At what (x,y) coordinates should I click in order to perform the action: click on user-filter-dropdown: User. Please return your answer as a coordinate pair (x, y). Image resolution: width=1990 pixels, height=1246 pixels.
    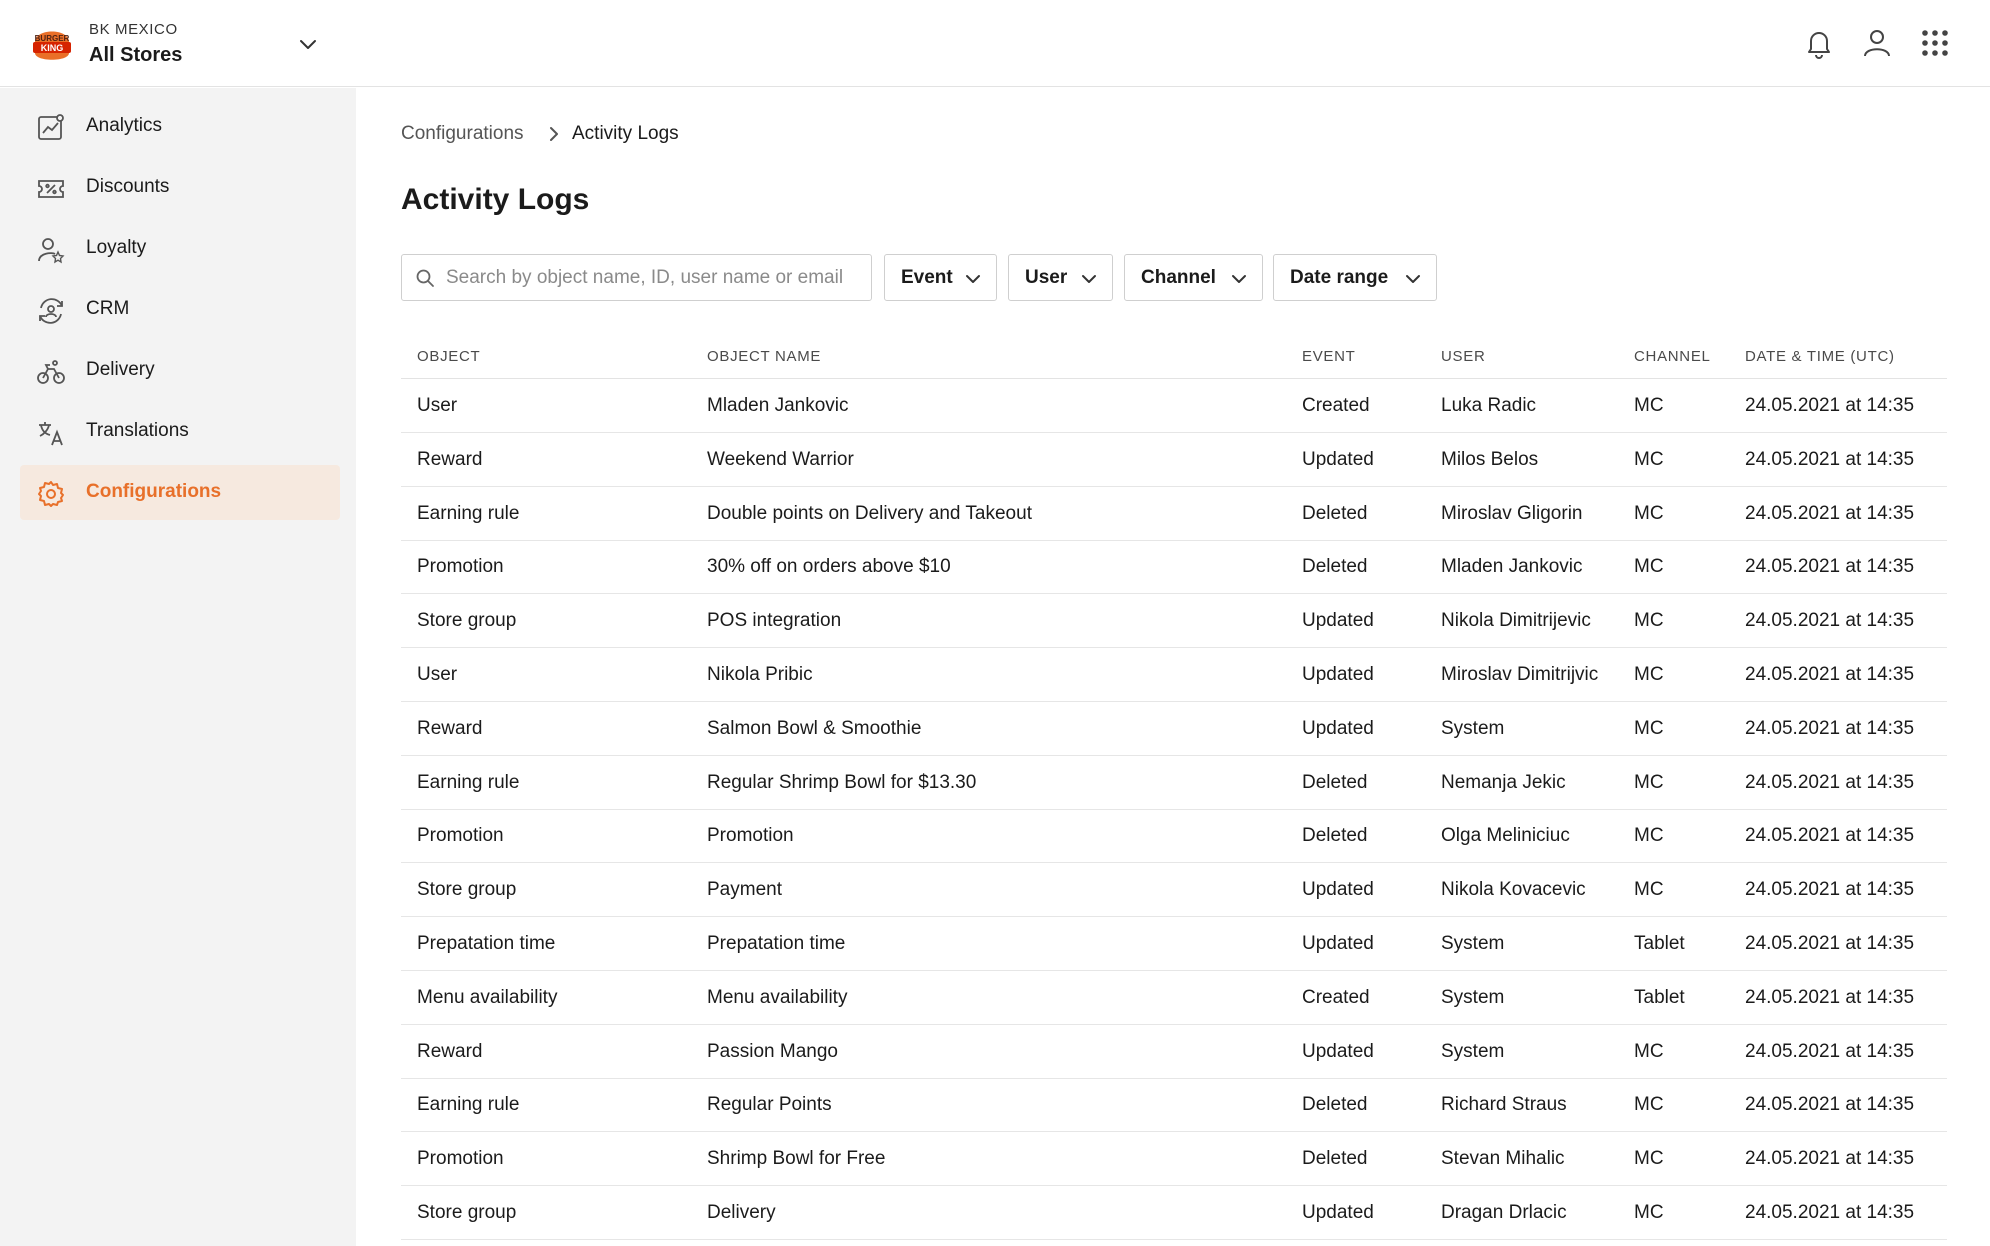
    Looking at the image, I should click on (1060, 277).